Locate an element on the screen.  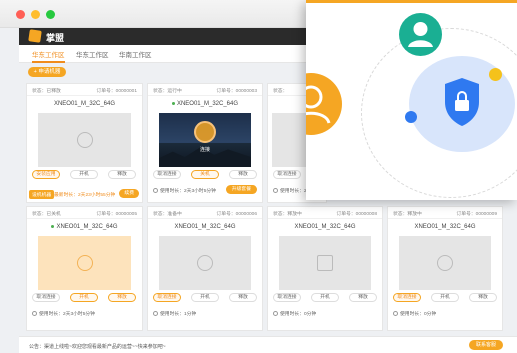
tab-workspace-2: 华东工作区 is located at coordinates (92, 56).